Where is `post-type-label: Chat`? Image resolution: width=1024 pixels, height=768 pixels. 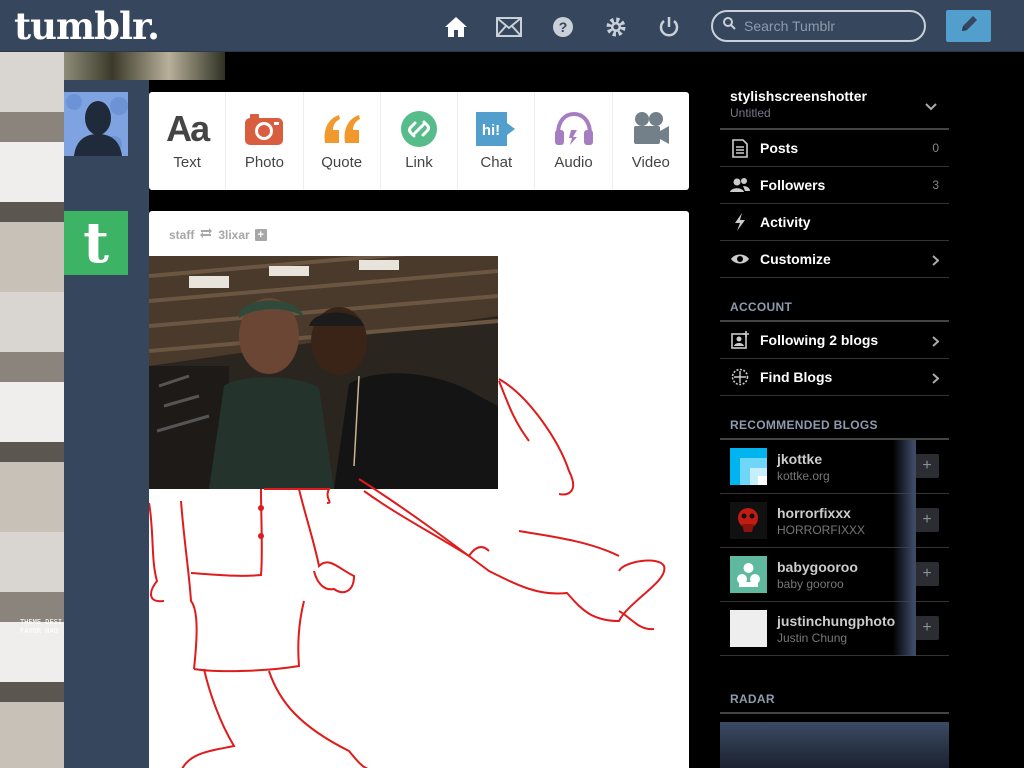
post-type-label: Chat is located at coordinates (496, 162).